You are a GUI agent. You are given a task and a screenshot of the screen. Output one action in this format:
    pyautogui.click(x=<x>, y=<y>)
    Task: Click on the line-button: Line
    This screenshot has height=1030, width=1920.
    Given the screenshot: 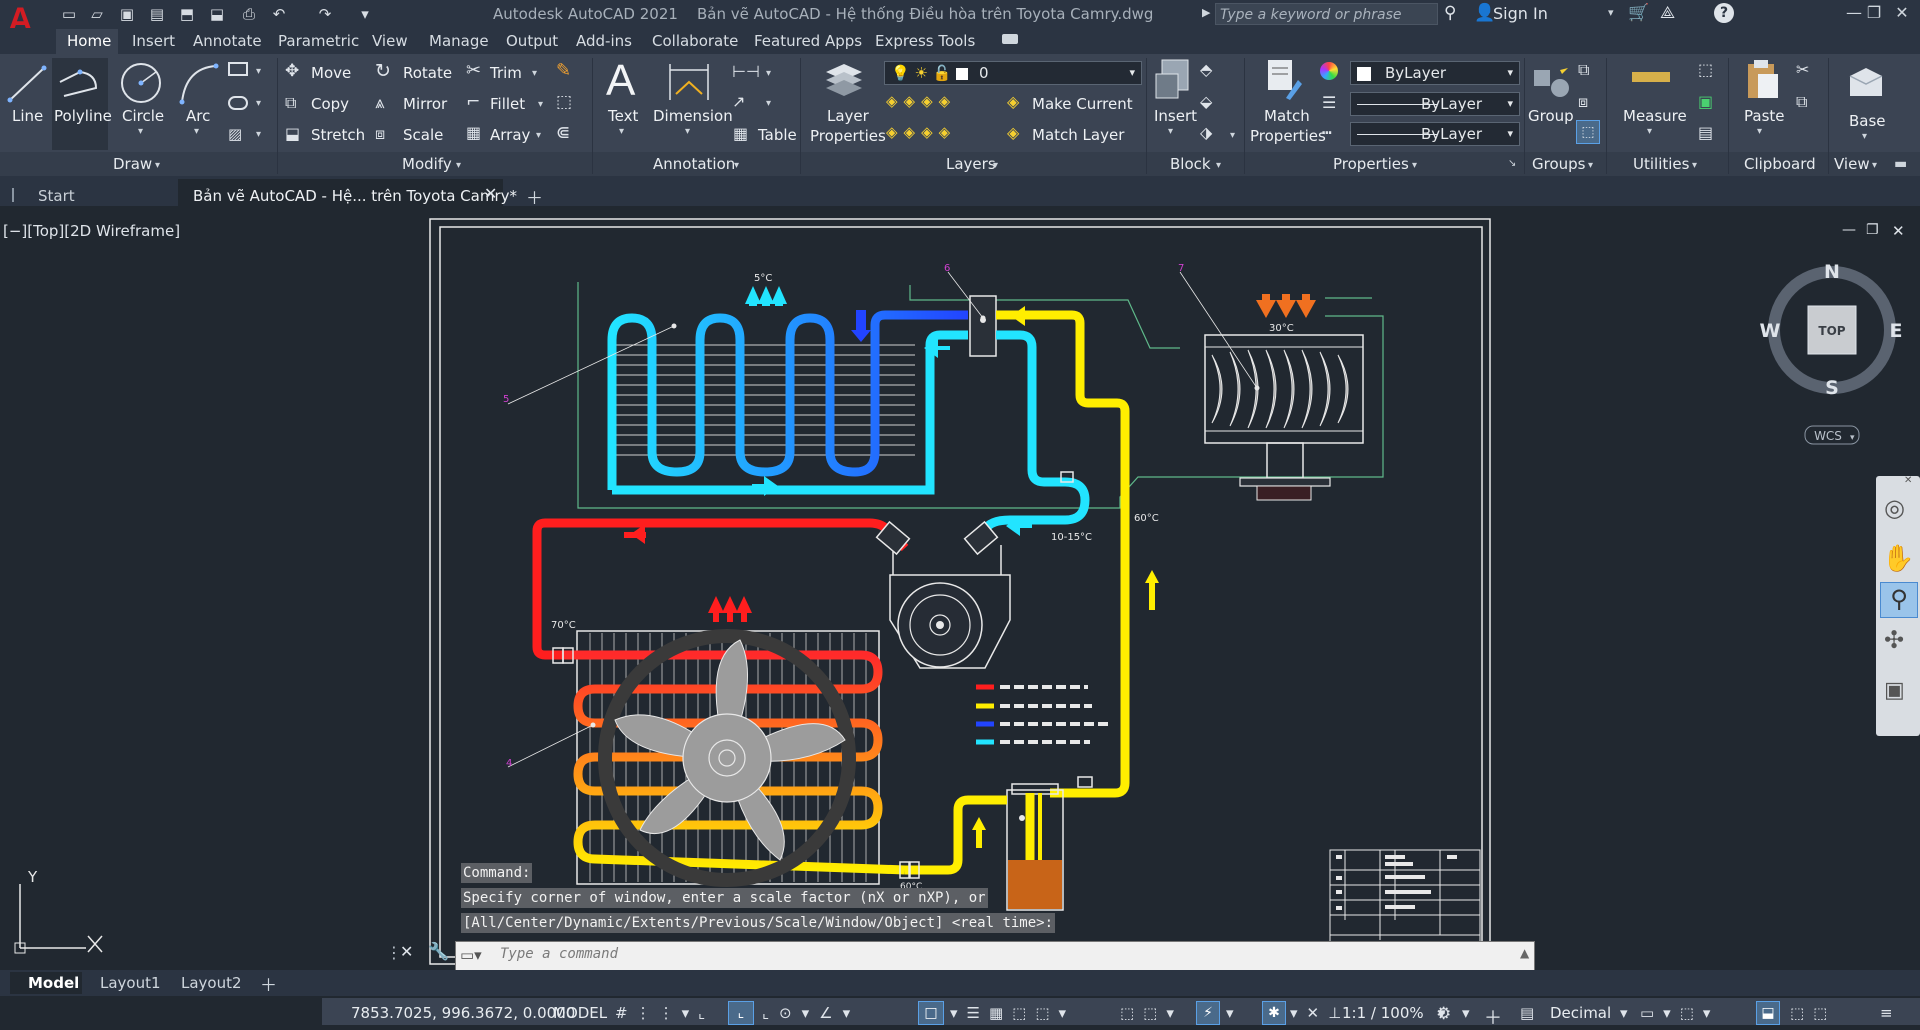 What is the action you would take?
    pyautogui.click(x=27, y=116)
    